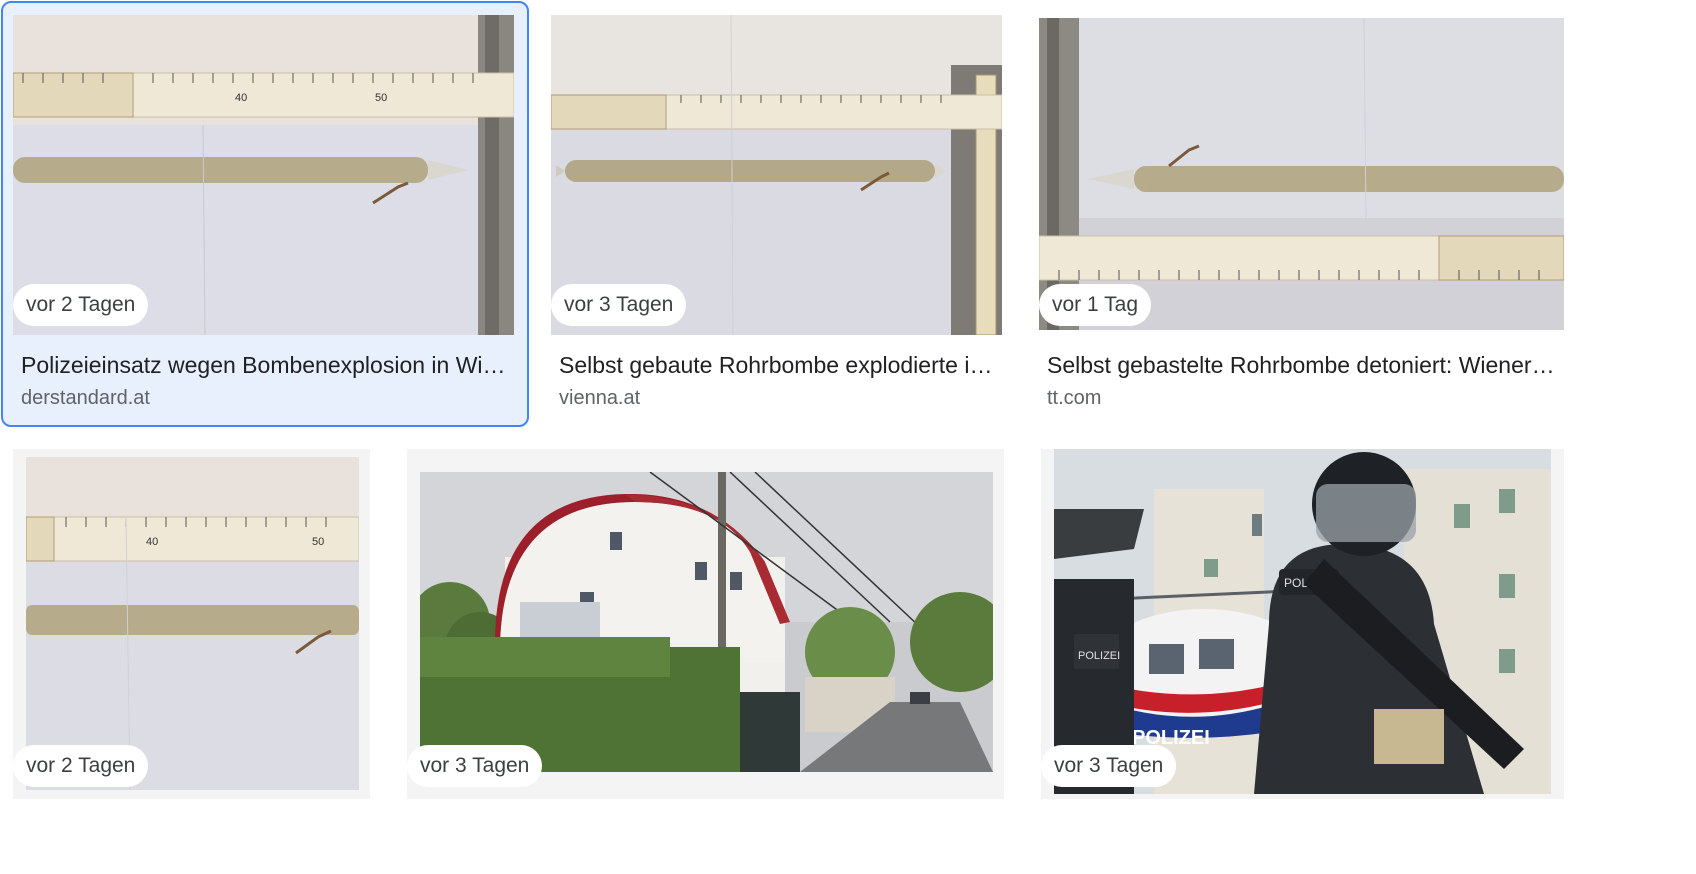 The image size is (1696, 874). What do you see at coordinates (85, 398) in the screenshot?
I see `result-source-1: derstandard.at` at bounding box center [85, 398].